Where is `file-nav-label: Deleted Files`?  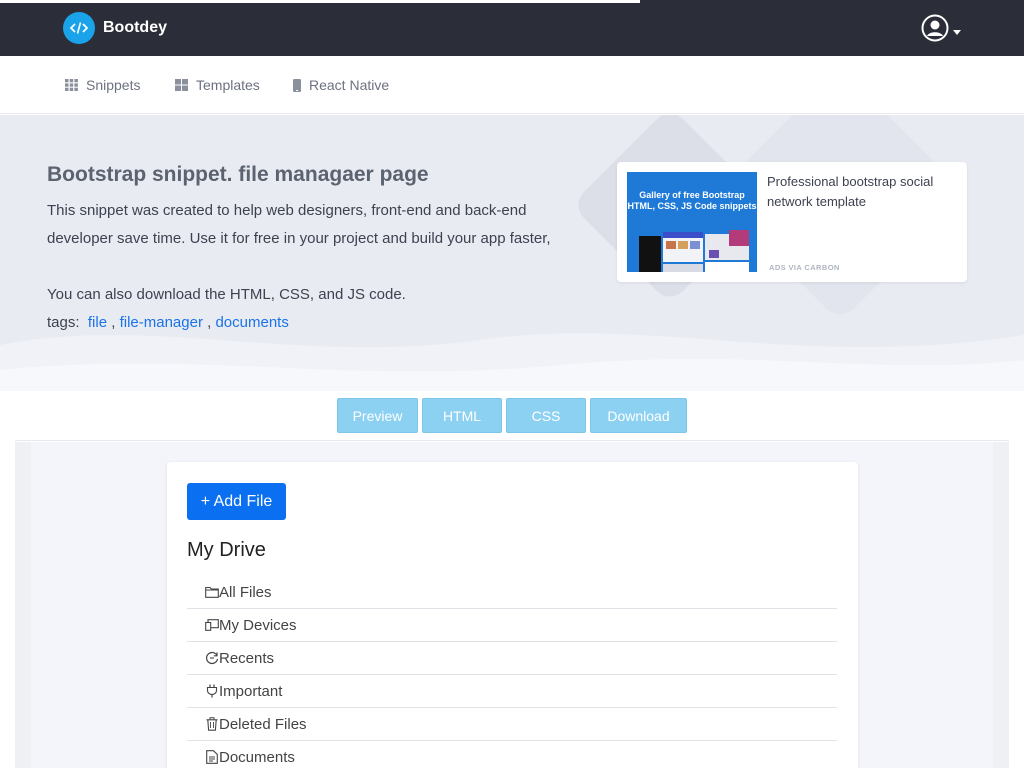
file-nav-label: Deleted Files is located at coordinates (263, 724).